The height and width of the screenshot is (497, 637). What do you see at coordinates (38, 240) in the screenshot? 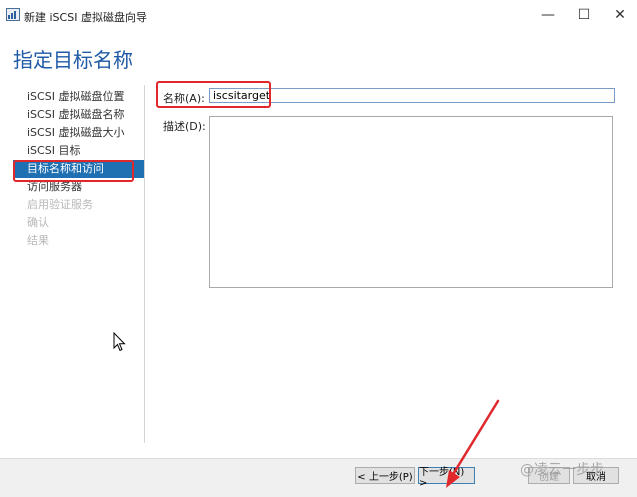
I see `nav-step-results: 结果` at bounding box center [38, 240].